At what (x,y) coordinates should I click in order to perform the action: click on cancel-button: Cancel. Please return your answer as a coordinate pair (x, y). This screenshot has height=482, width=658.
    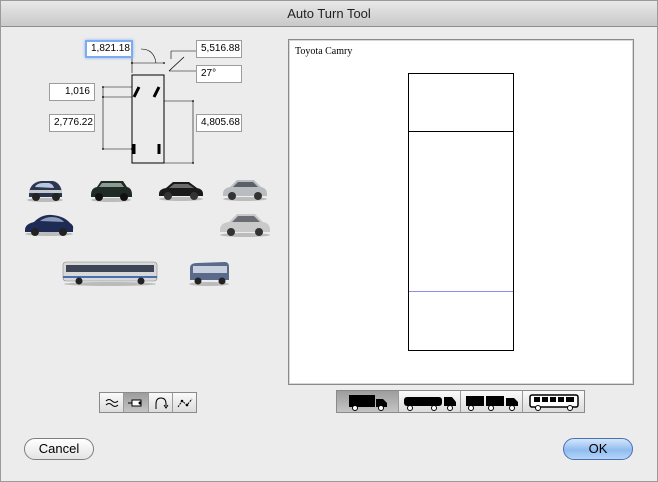
    Looking at the image, I should click on (59, 449).